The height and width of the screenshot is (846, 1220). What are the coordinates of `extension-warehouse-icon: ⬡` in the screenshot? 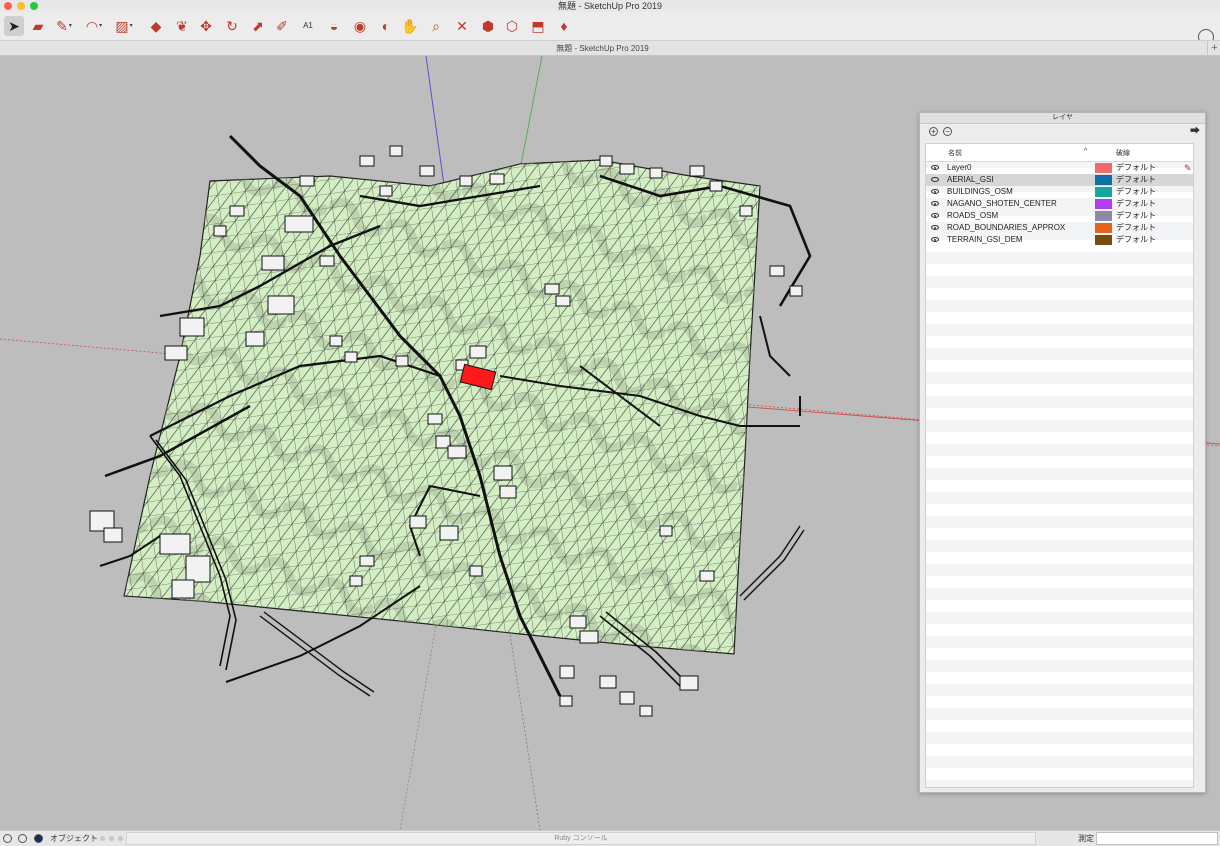 It's located at (512, 26).